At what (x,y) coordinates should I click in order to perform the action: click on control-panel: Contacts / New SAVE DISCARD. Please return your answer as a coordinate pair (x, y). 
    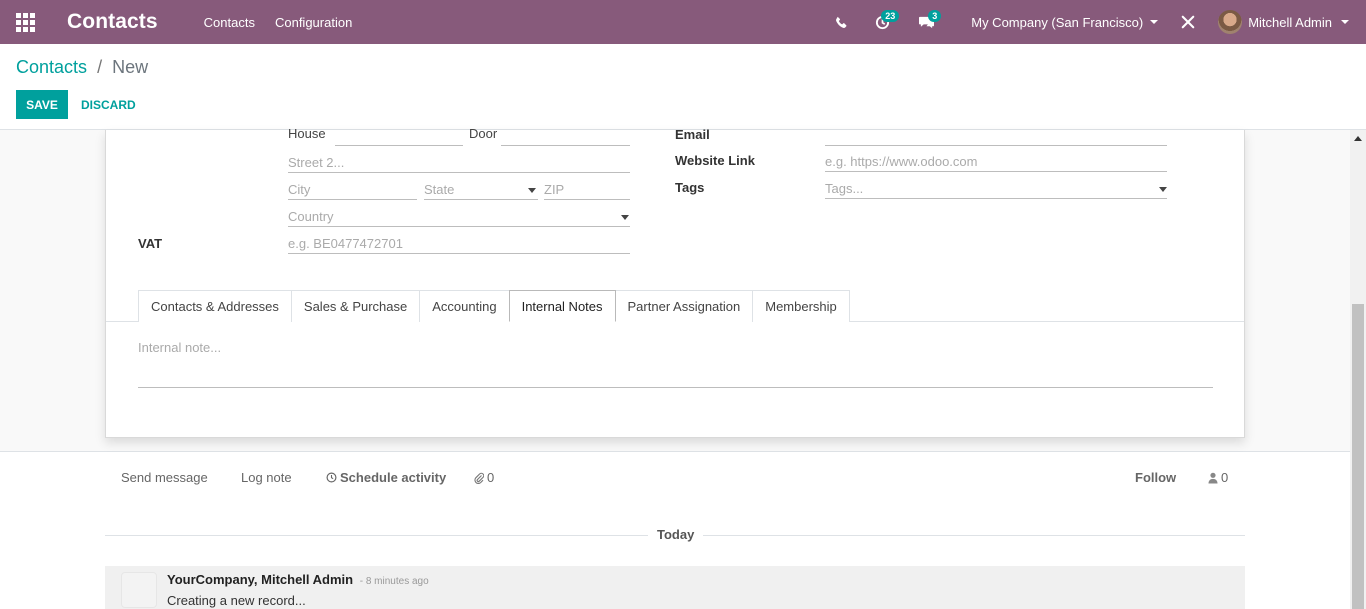
    Looking at the image, I should click on (683, 87).